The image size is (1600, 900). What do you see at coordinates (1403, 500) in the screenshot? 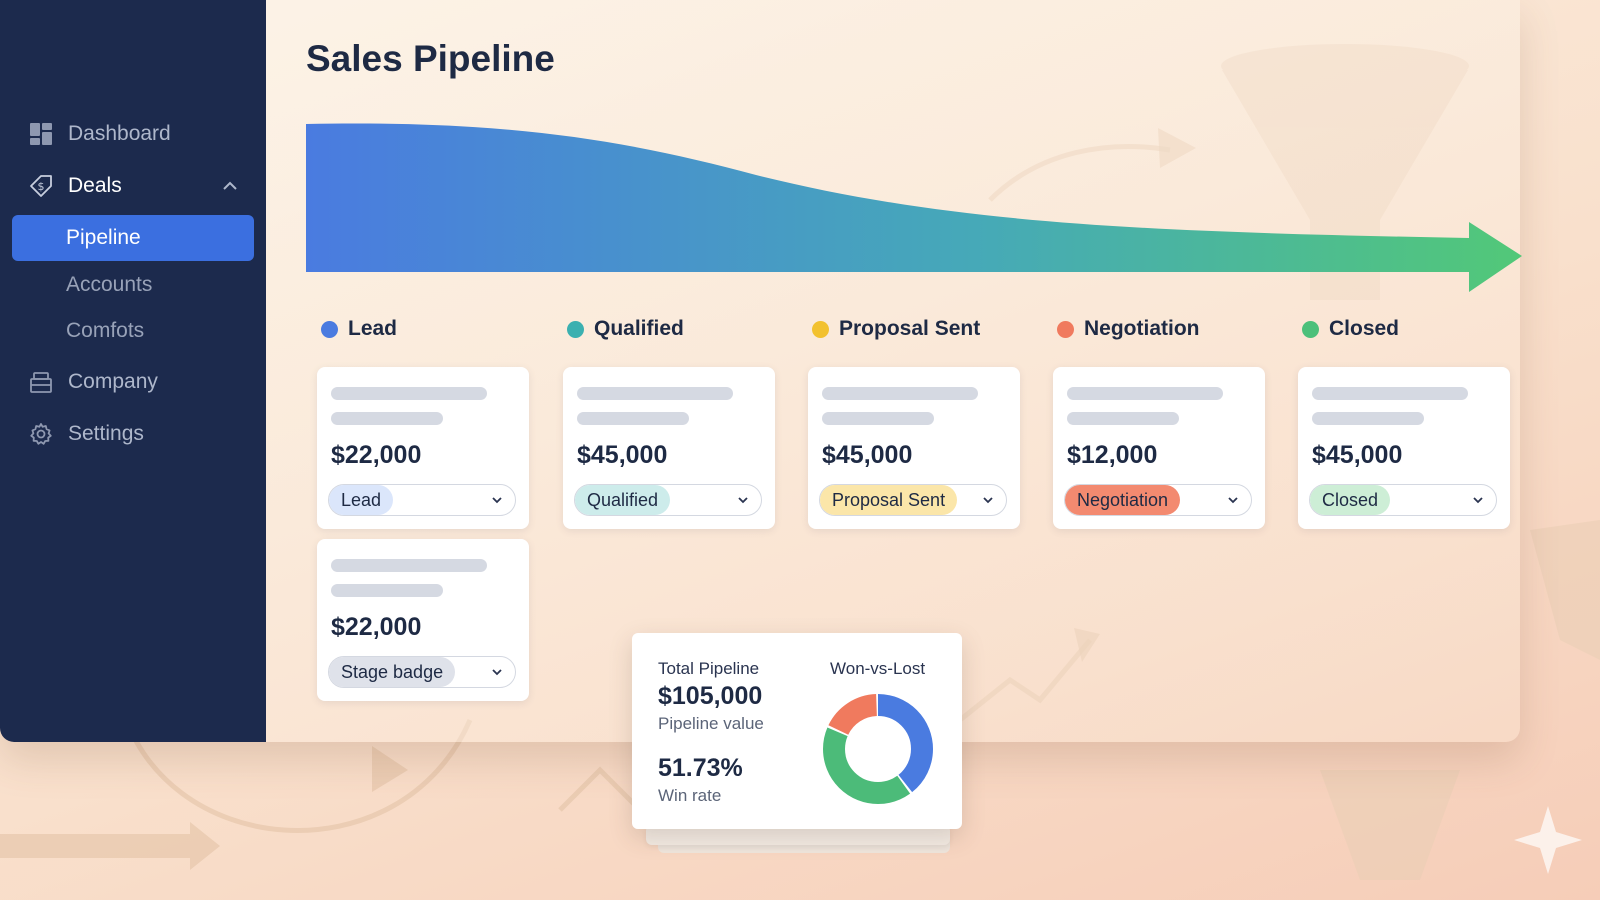
I see `stage-select: Closed` at bounding box center [1403, 500].